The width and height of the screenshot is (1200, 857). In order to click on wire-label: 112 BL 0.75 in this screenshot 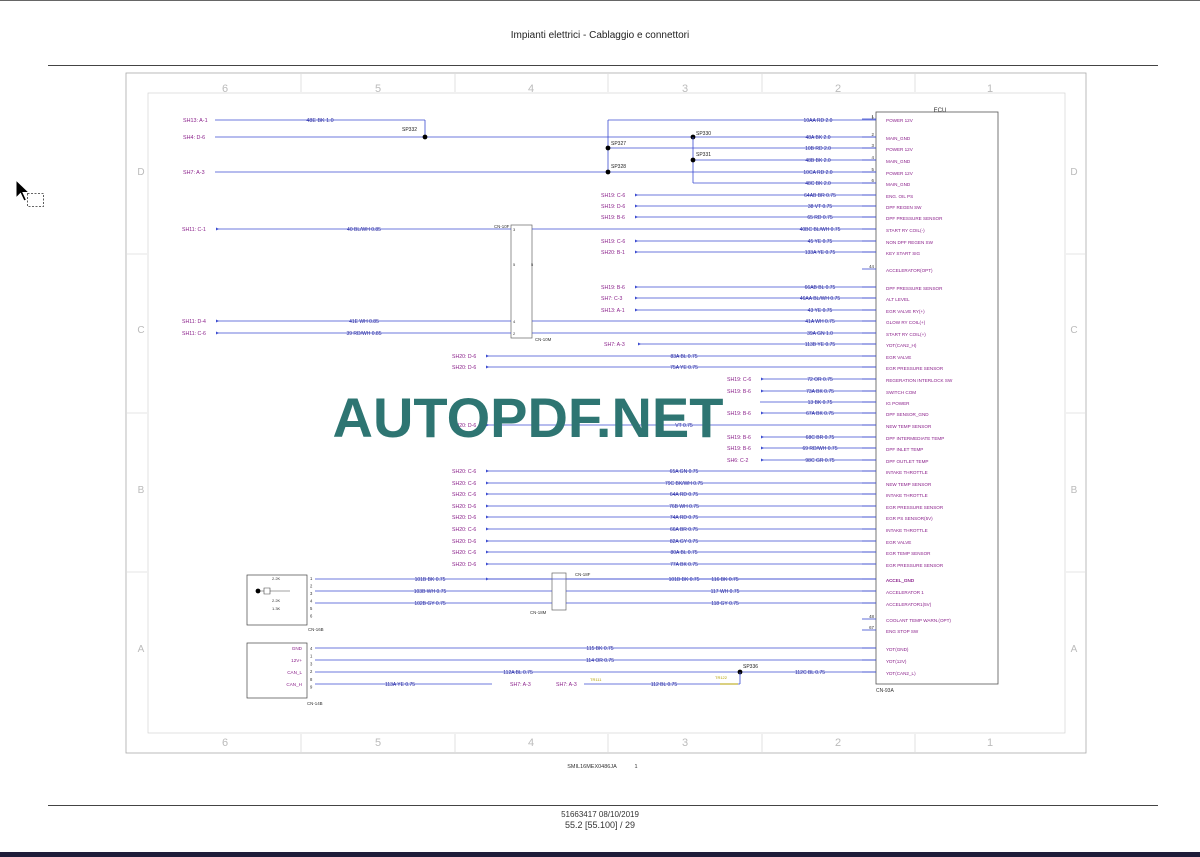, I will do `click(664, 685)`.